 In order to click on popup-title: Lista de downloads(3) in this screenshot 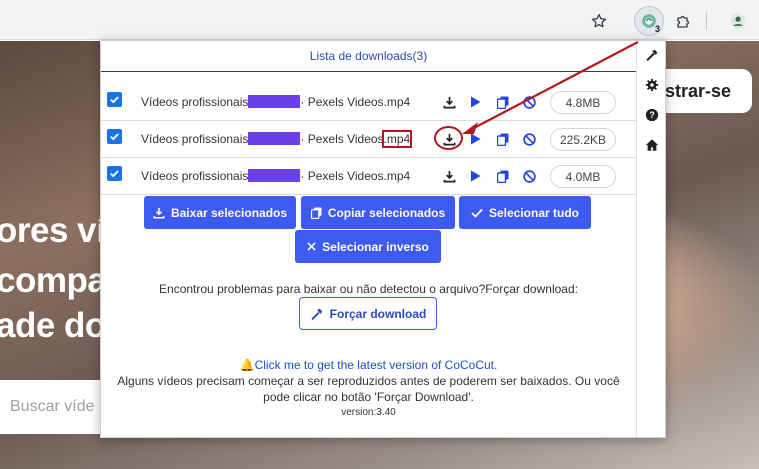, I will do `click(368, 56)`.